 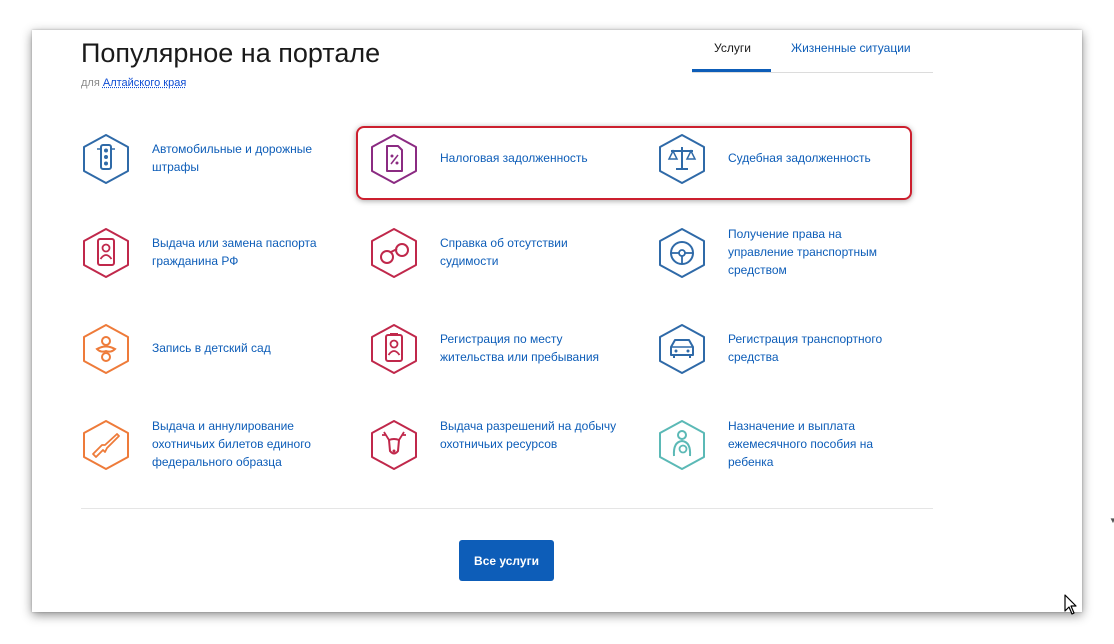 I want to click on pacifier-icon, so click(x=106, y=349).